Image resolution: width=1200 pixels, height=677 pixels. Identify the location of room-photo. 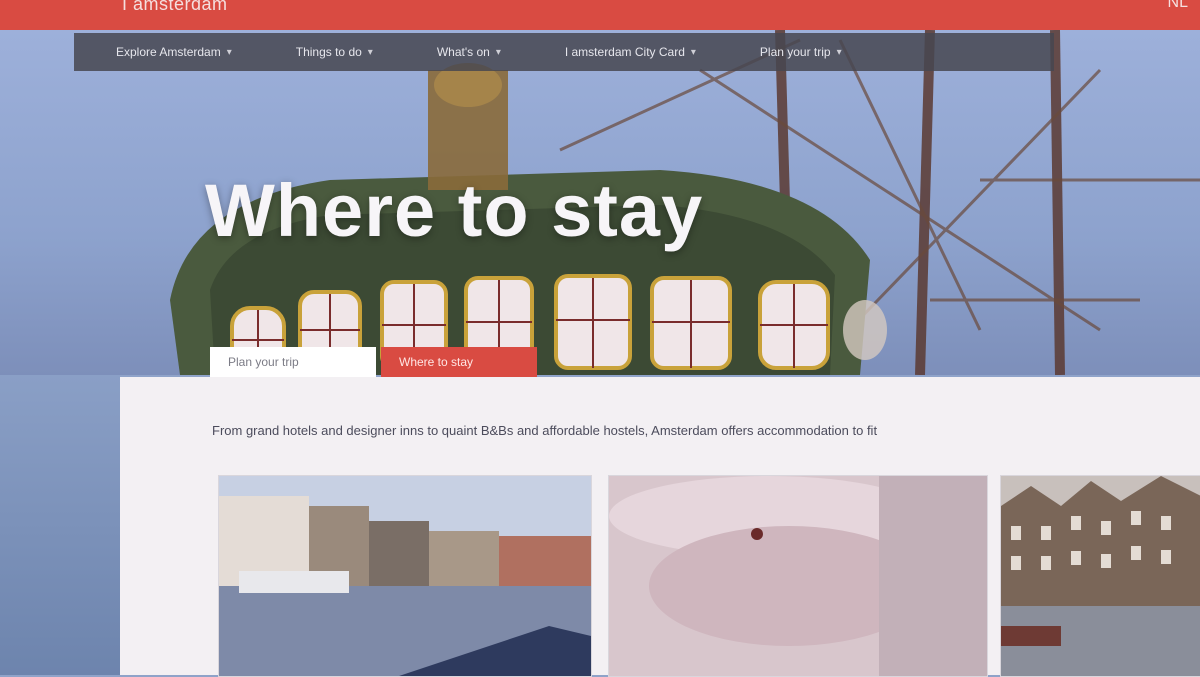
(798, 576).